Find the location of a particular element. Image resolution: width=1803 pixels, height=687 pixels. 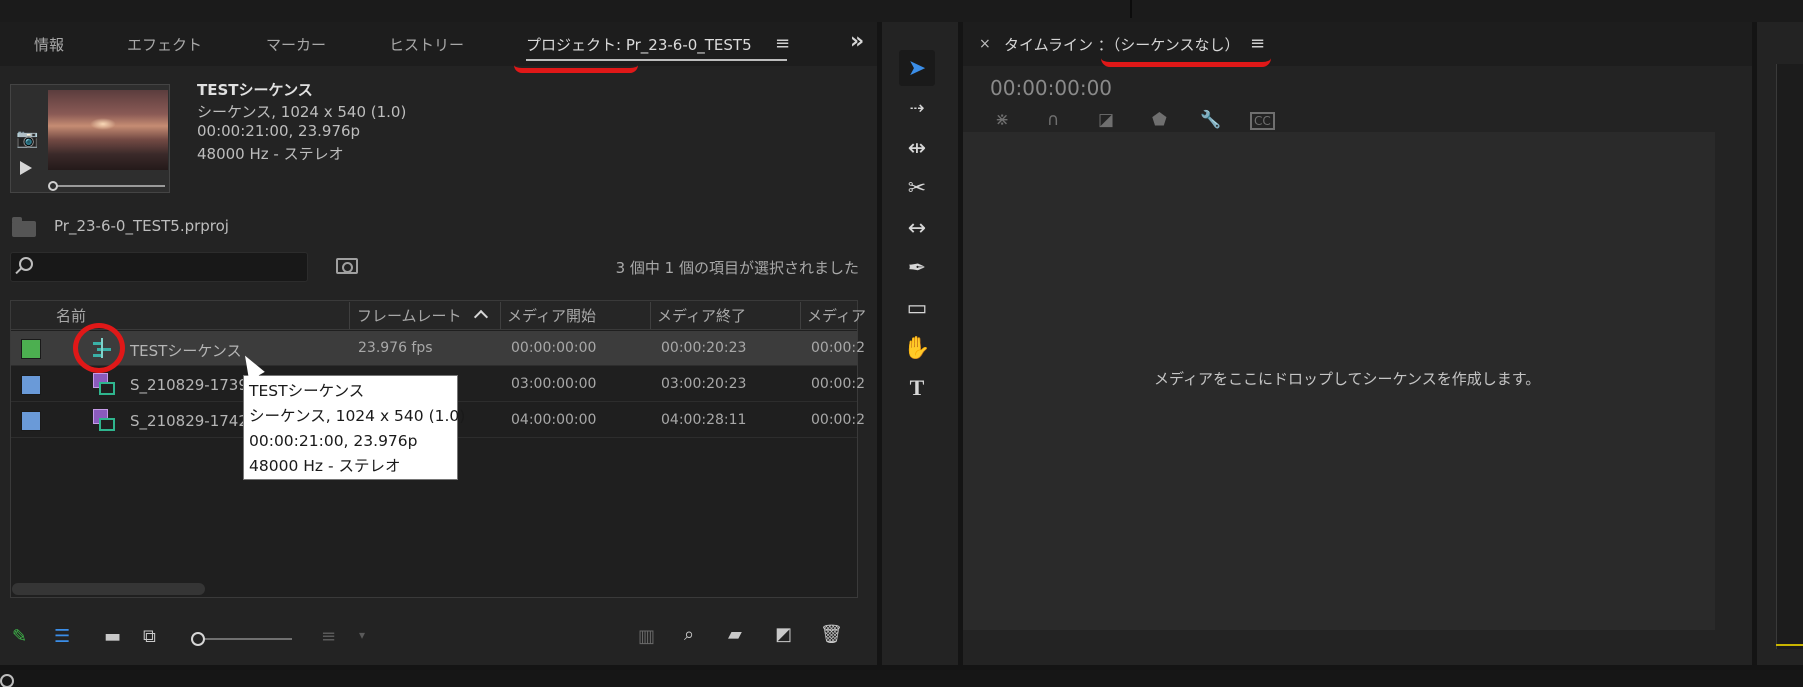

item-framerate: 23.976 fps is located at coordinates (395, 348).